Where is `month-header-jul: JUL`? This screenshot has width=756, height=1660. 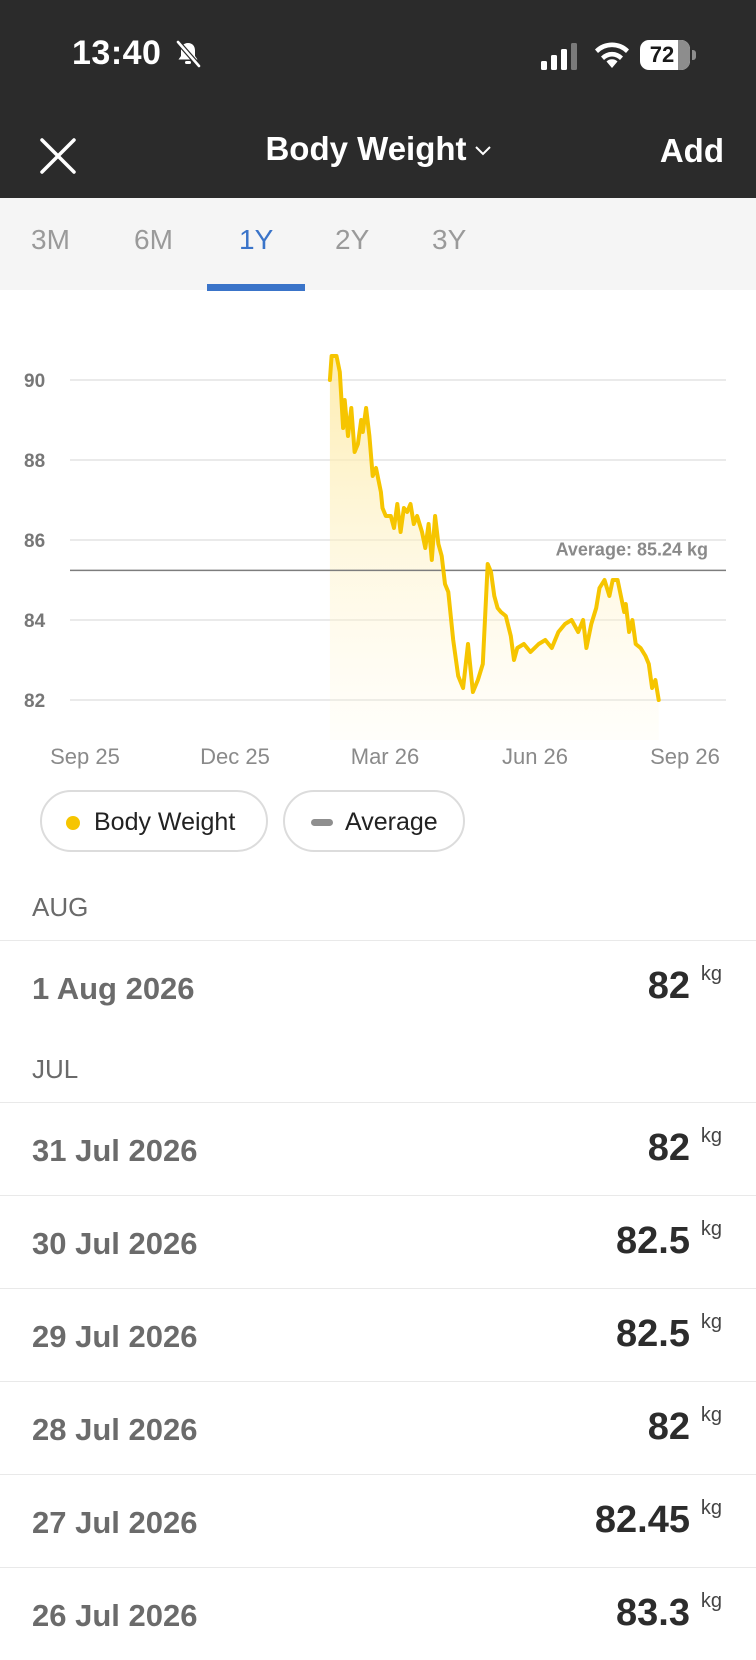 month-header-jul: JUL is located at coordinates (55, 1069).